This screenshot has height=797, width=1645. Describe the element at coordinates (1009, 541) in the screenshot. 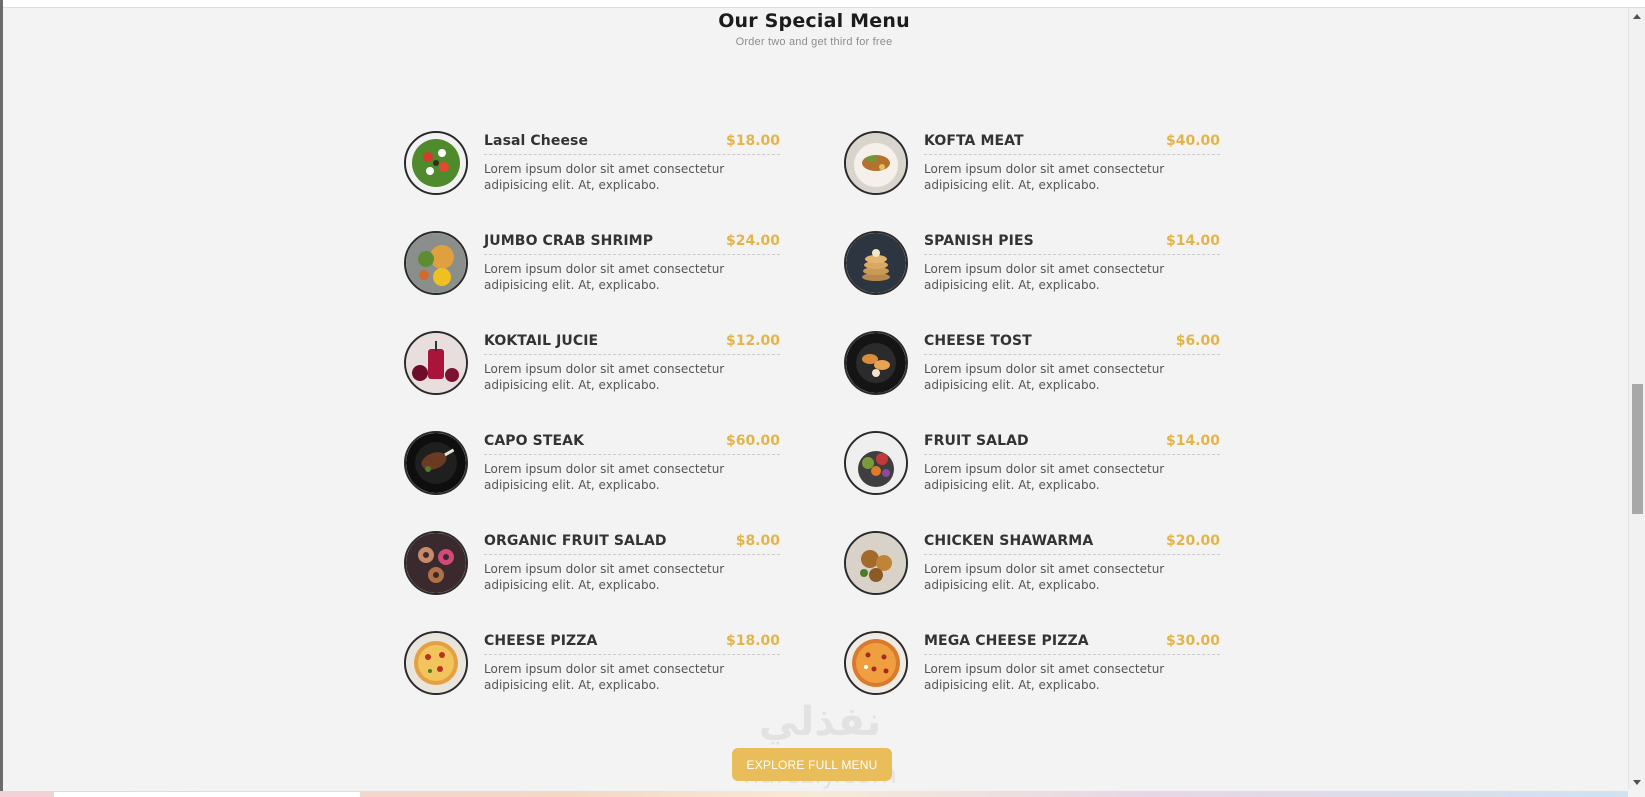

I see `menu-item-name: CHICKEN SHAWARMA` at that location.